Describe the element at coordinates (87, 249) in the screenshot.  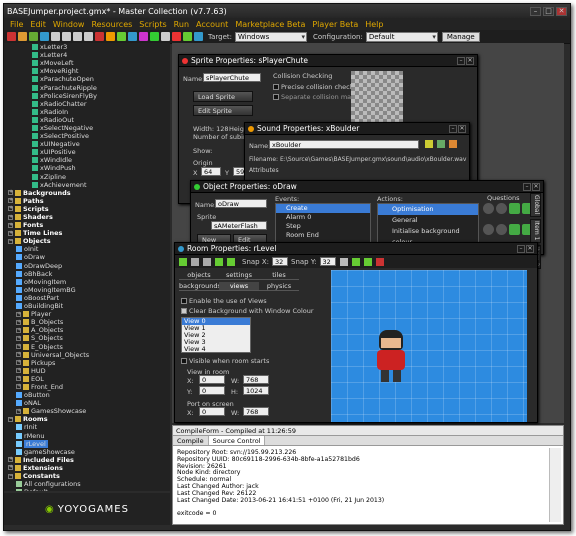
I see `tree-item: oInit` at that location.